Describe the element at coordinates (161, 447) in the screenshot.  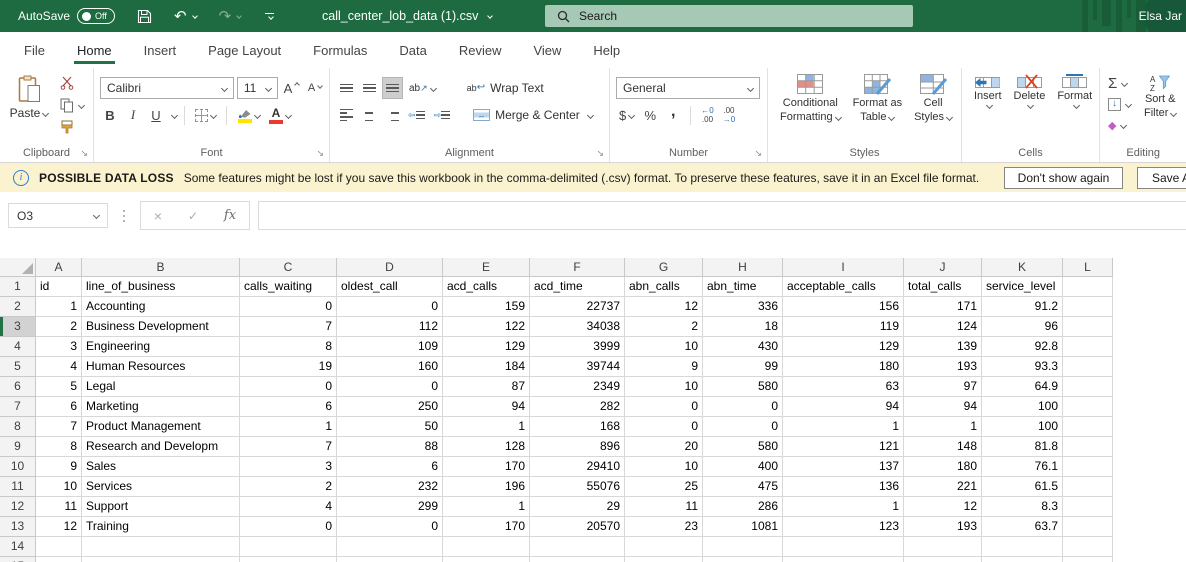
I see `cell-B9: Research and Developm` at that location.